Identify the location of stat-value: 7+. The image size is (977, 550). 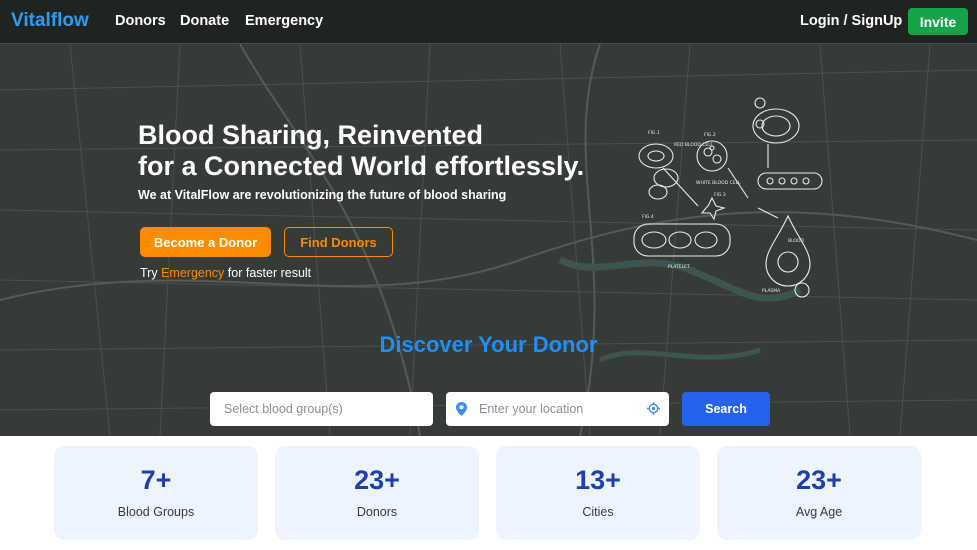
(156, 480).